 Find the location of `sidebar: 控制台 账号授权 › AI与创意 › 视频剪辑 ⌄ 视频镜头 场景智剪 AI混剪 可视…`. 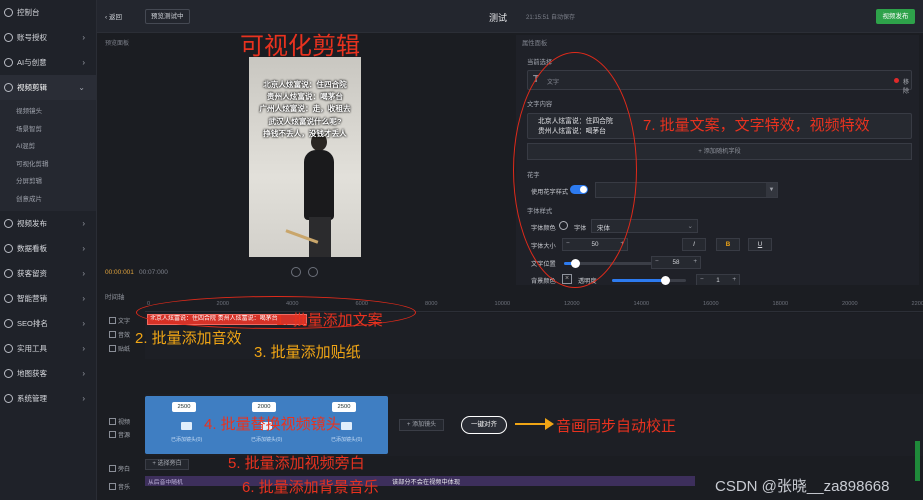

sidebar: 控制台 账号授权 › AI与创意 › 视频剪辑 ⌄ 视频镜头 场景智剪 AI混剪 可视… is located at coordinates (48, 250).